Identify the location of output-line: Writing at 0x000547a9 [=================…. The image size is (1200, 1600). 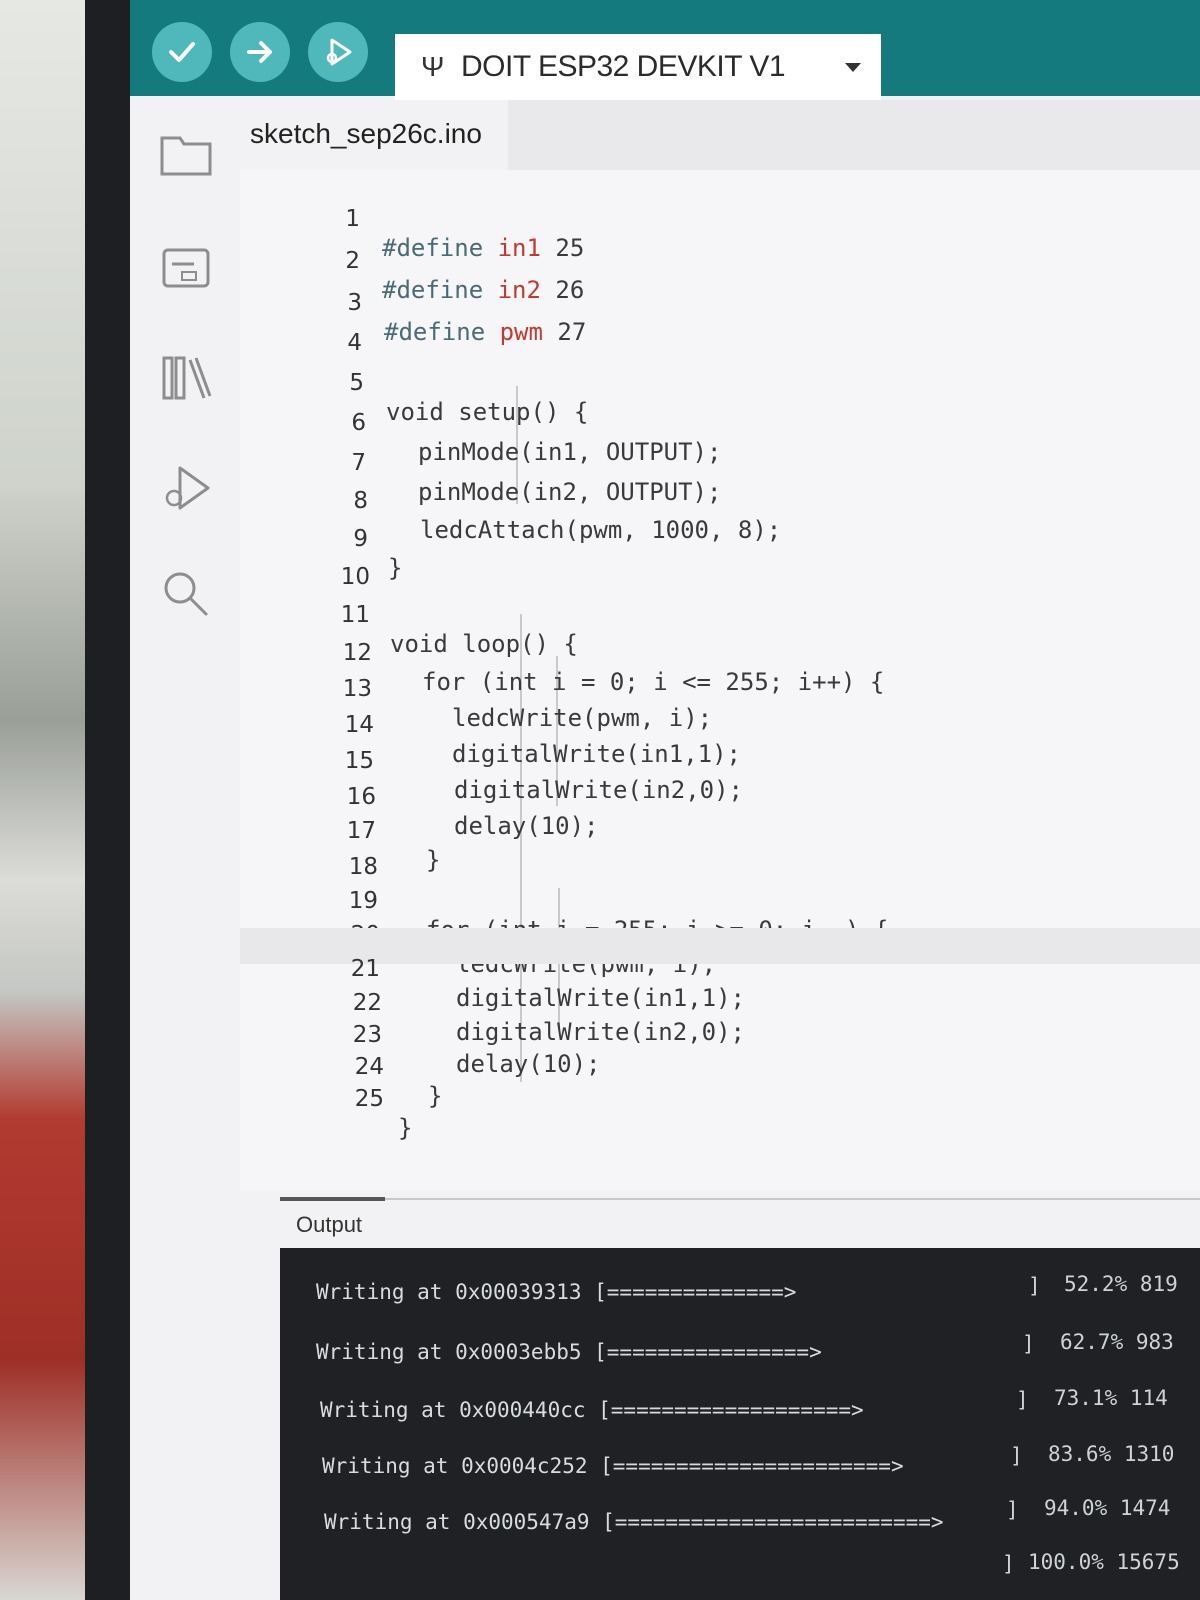
(634, 1522).